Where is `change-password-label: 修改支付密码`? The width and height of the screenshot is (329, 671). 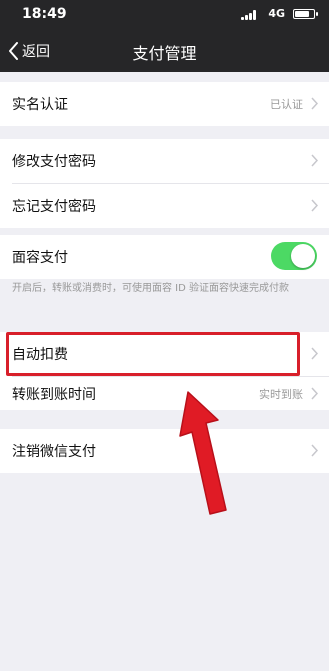 change-password-label: 修改支付密码 is located at coordinates (54, 162).